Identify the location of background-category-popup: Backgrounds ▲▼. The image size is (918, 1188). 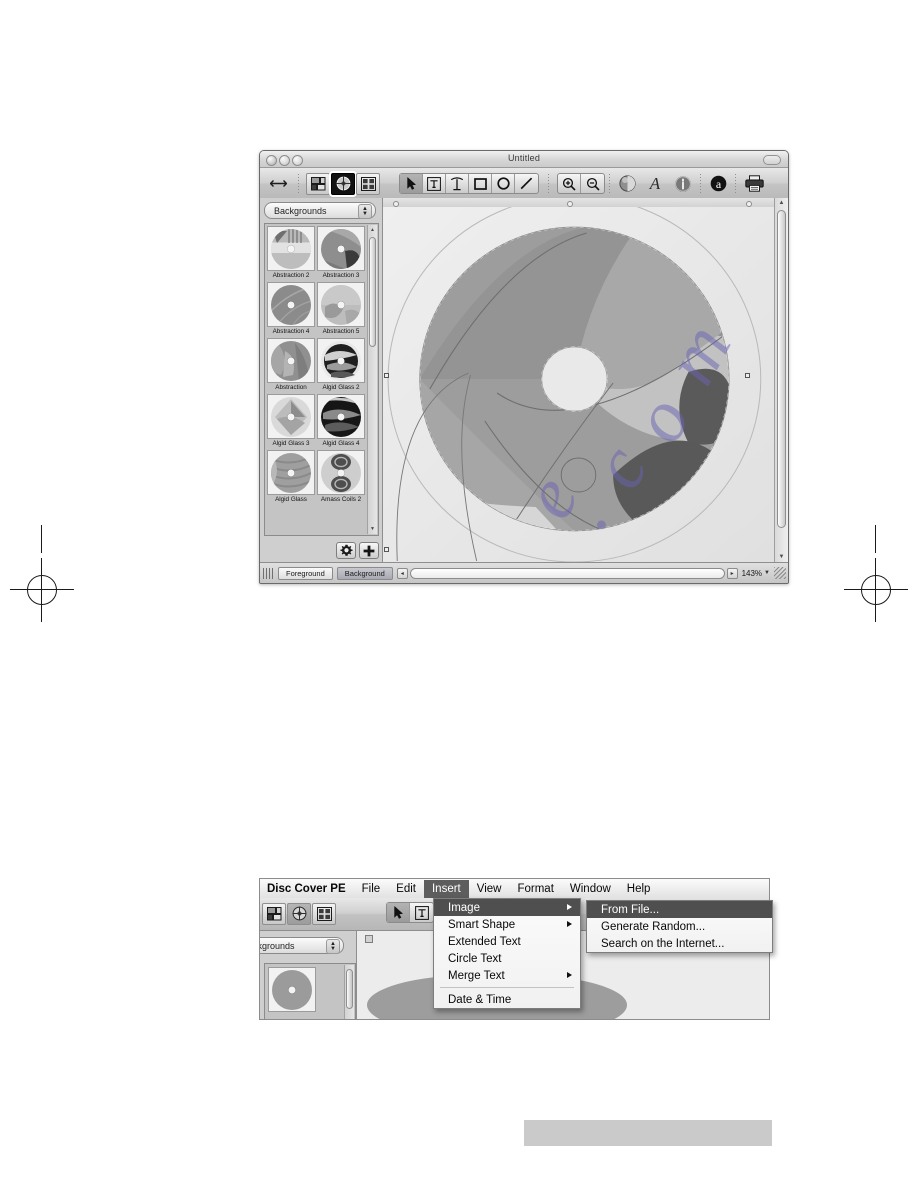
(302, 945).